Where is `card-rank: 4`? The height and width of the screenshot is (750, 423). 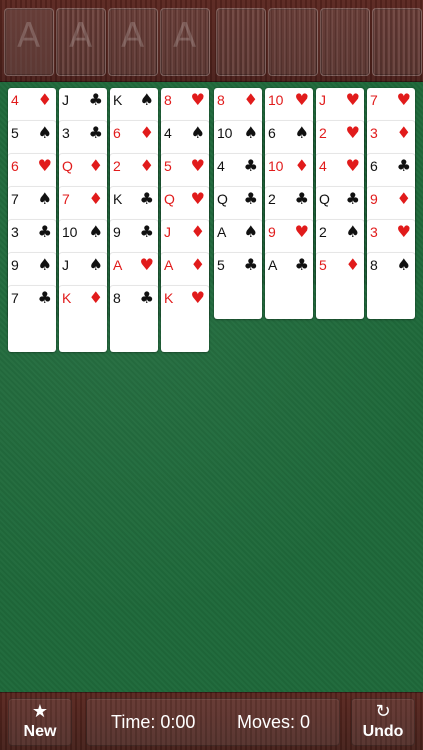 card-rank: 4 is located at coordinates (15, 100).